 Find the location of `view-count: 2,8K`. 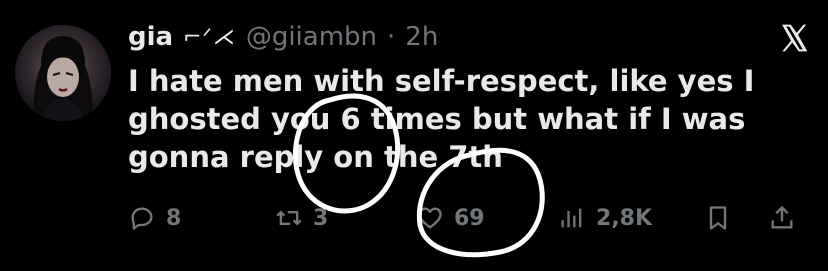

view-count: 2,8K is located at coordinates (624, 218).